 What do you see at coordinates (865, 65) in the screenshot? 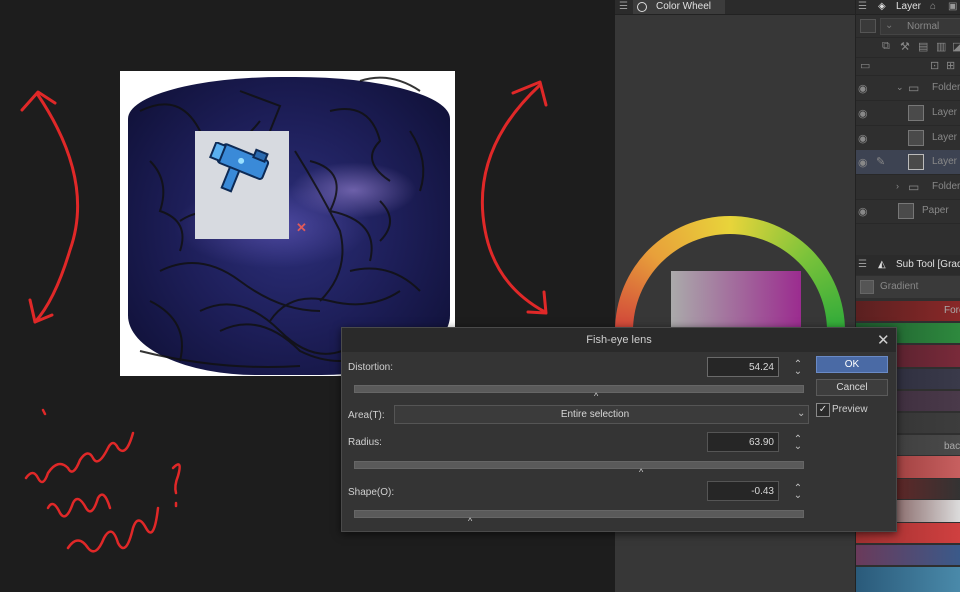
I see `layer-tool-icon: ▭` at bounding box center [865, 65].